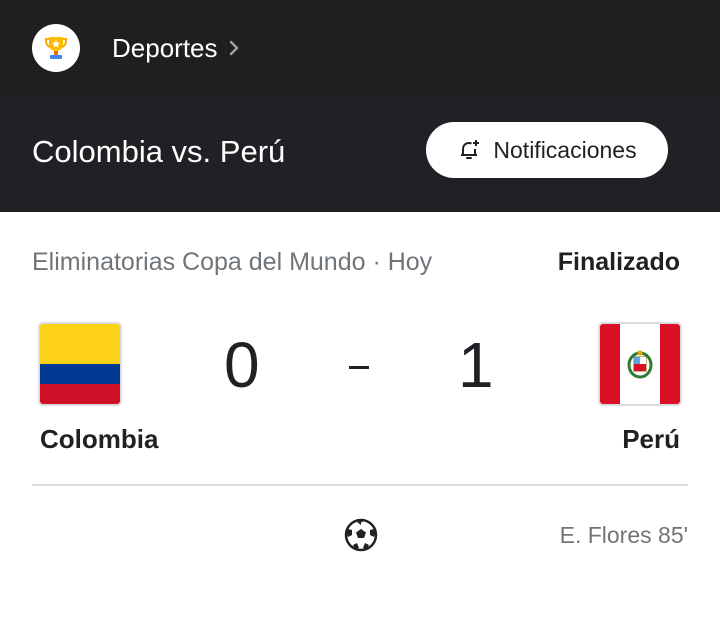 Image resolution: width=720 pixels, height=622 pixels. I want to click on colombia-flag-icon, so click(80, 364).